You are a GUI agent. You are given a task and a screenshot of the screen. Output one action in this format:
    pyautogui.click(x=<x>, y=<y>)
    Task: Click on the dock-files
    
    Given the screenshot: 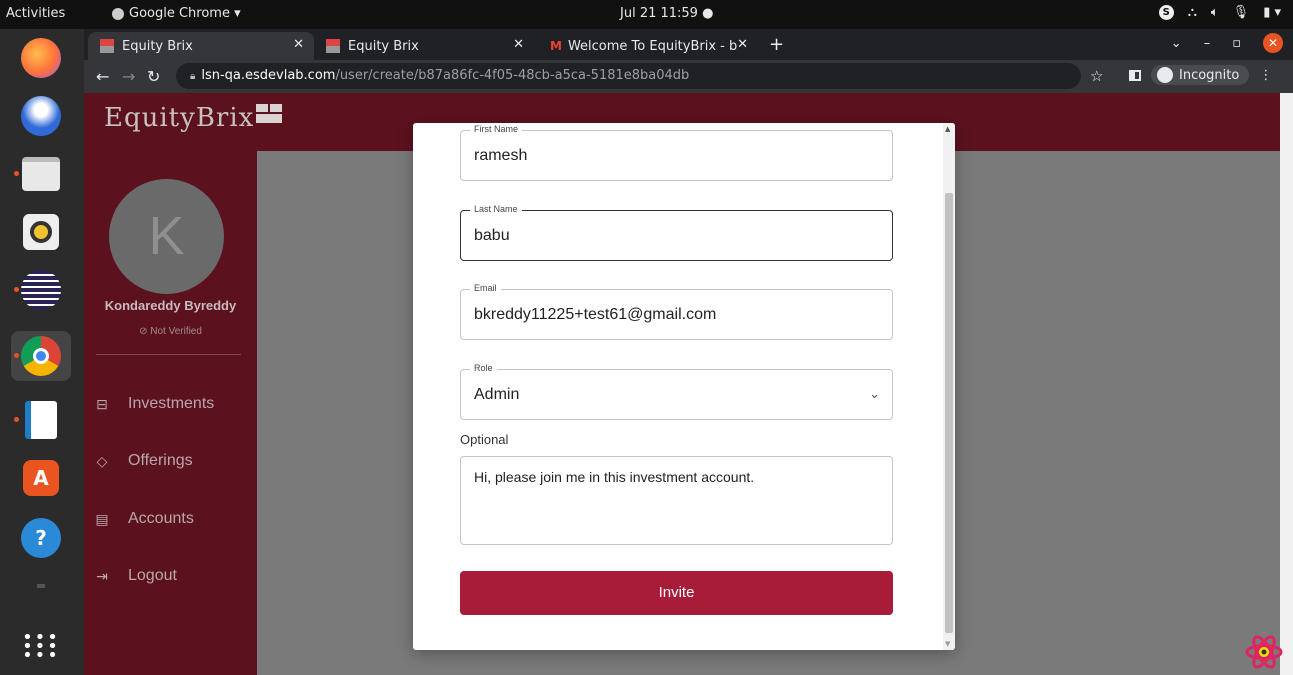 What is the action you would take?
    pyautogui.click(x=41, y=174)
    